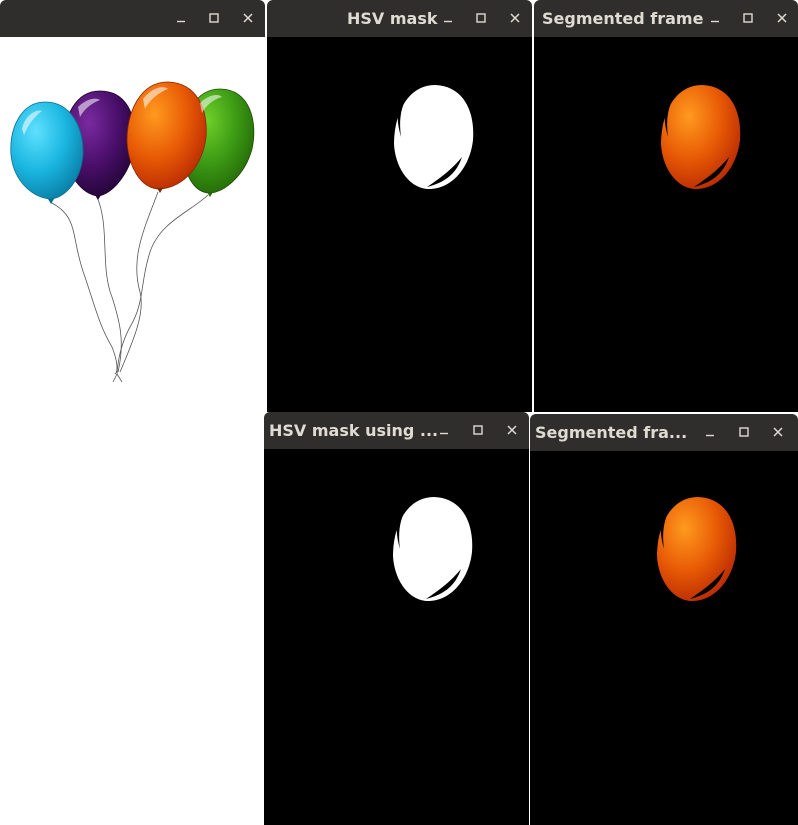  I want to click on titlebar, so click(132, 18).